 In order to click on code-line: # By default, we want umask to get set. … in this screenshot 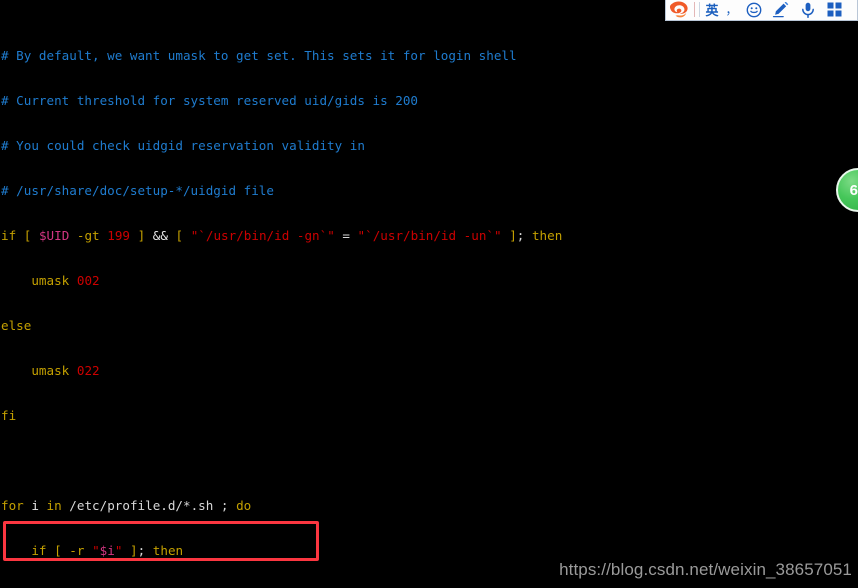, I will do `click(259, 55)`.